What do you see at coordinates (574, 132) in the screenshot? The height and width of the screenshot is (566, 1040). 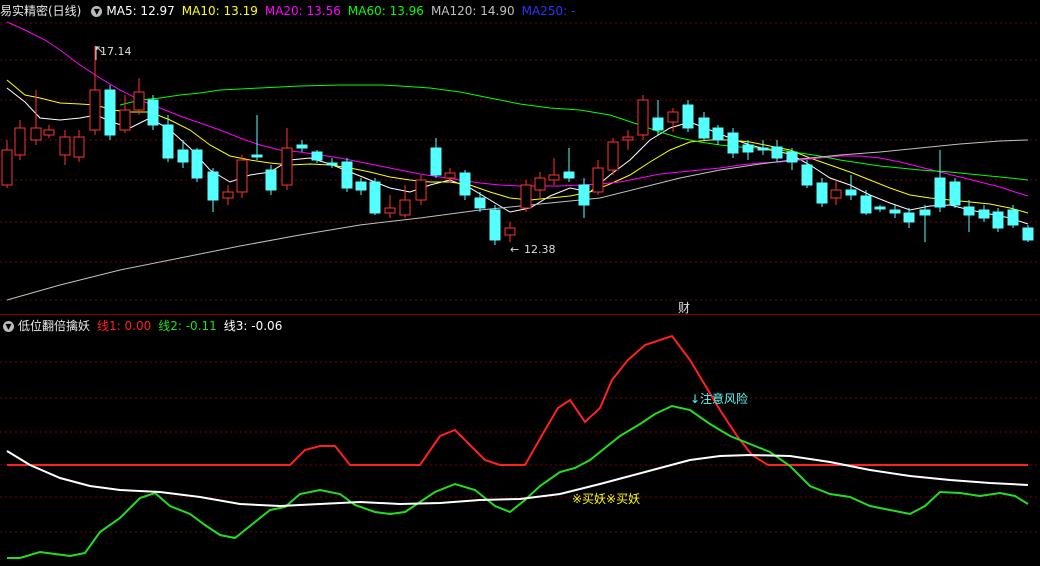 I see `ma60-line` at bounding box center [574, 132].